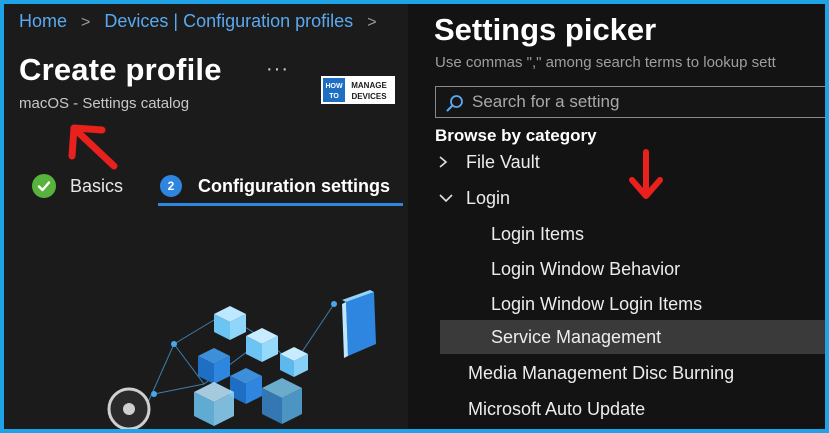 The height and width of the screenshot is (433, 829). Describe the element at coordinates (520, 136) in the screenshot. I see `browse-by-category-heading: Browse by category` at that location.